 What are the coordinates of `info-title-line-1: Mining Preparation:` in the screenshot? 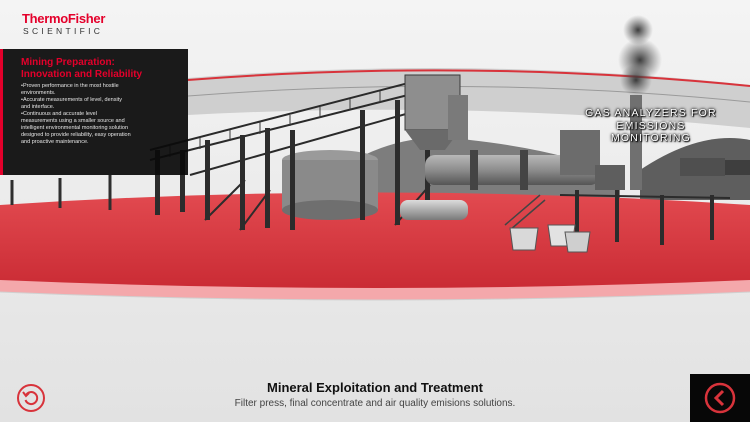 It's located at (68, 62).